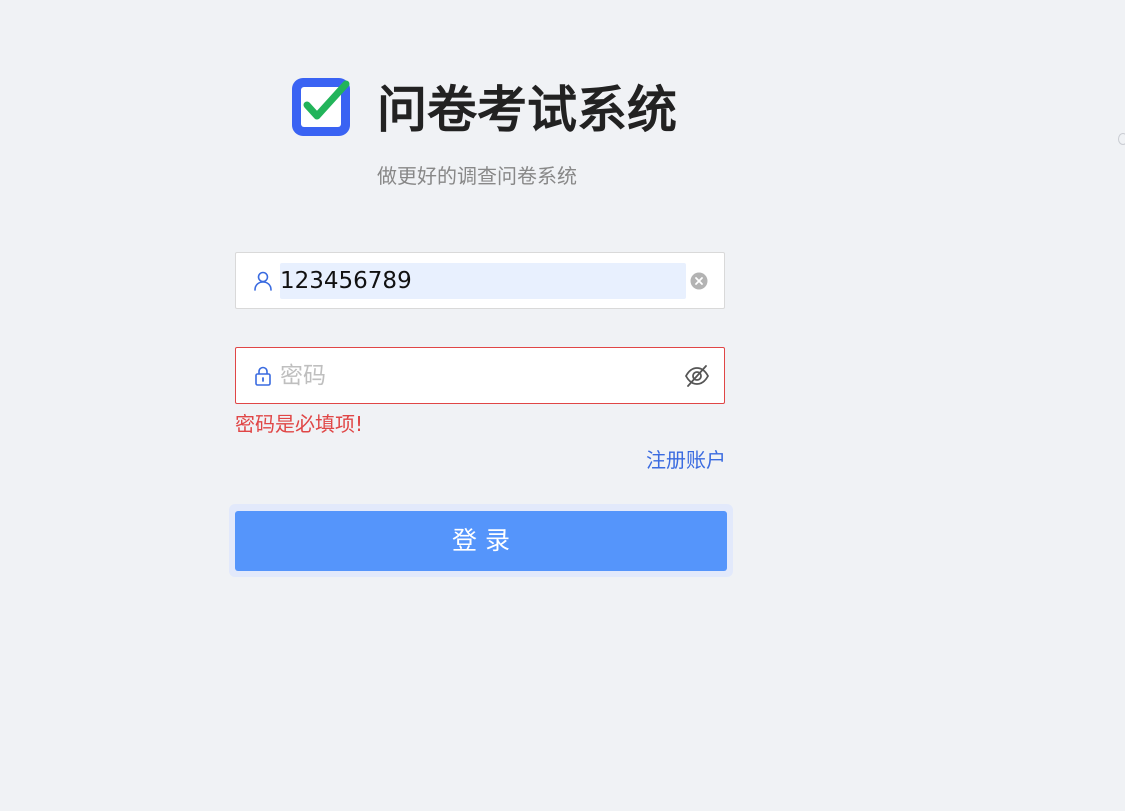  What do you see at coordinates (477, 176) in the screenshot?
I see `app-subtitle: 做更好的调查问卷系统` at bounding box center [477, 176].